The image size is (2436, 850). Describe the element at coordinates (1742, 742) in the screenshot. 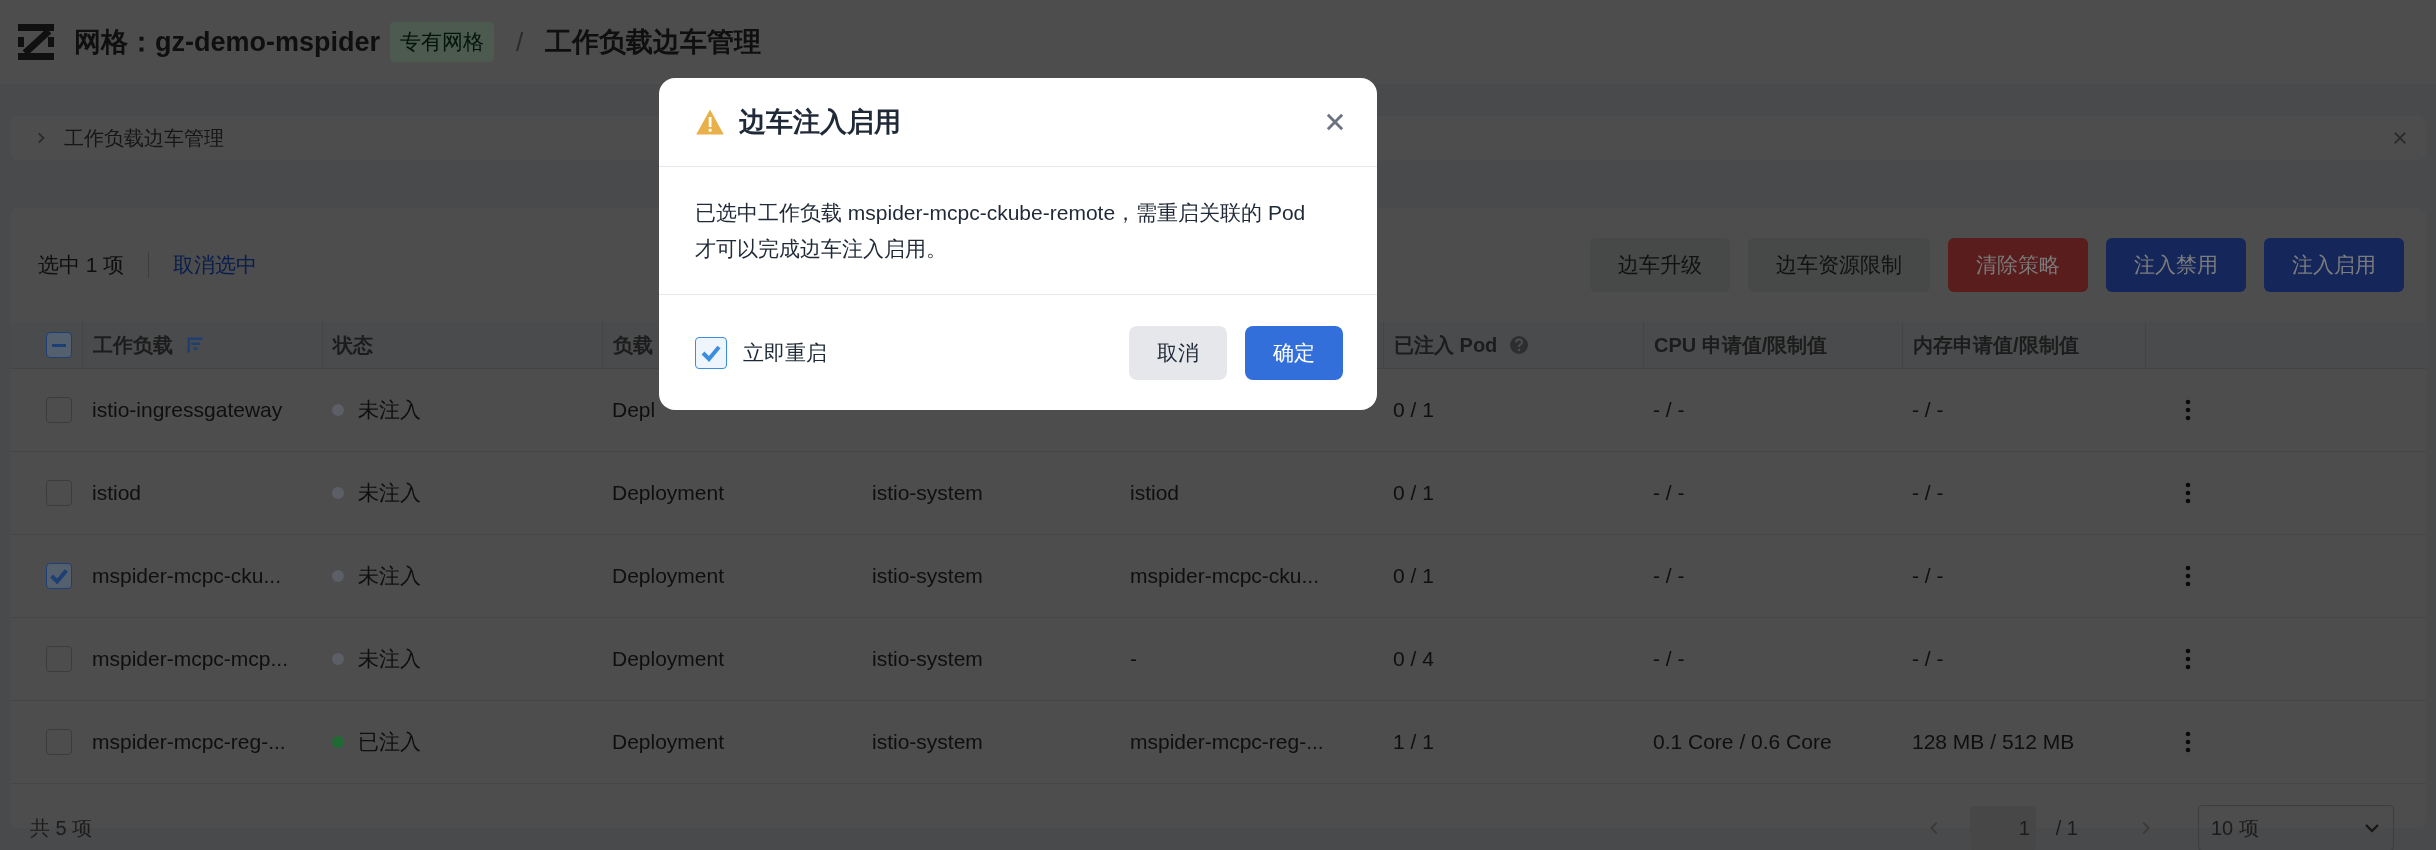

I see `table-cell: 0.1 Core / 0.6 Core` at that location.